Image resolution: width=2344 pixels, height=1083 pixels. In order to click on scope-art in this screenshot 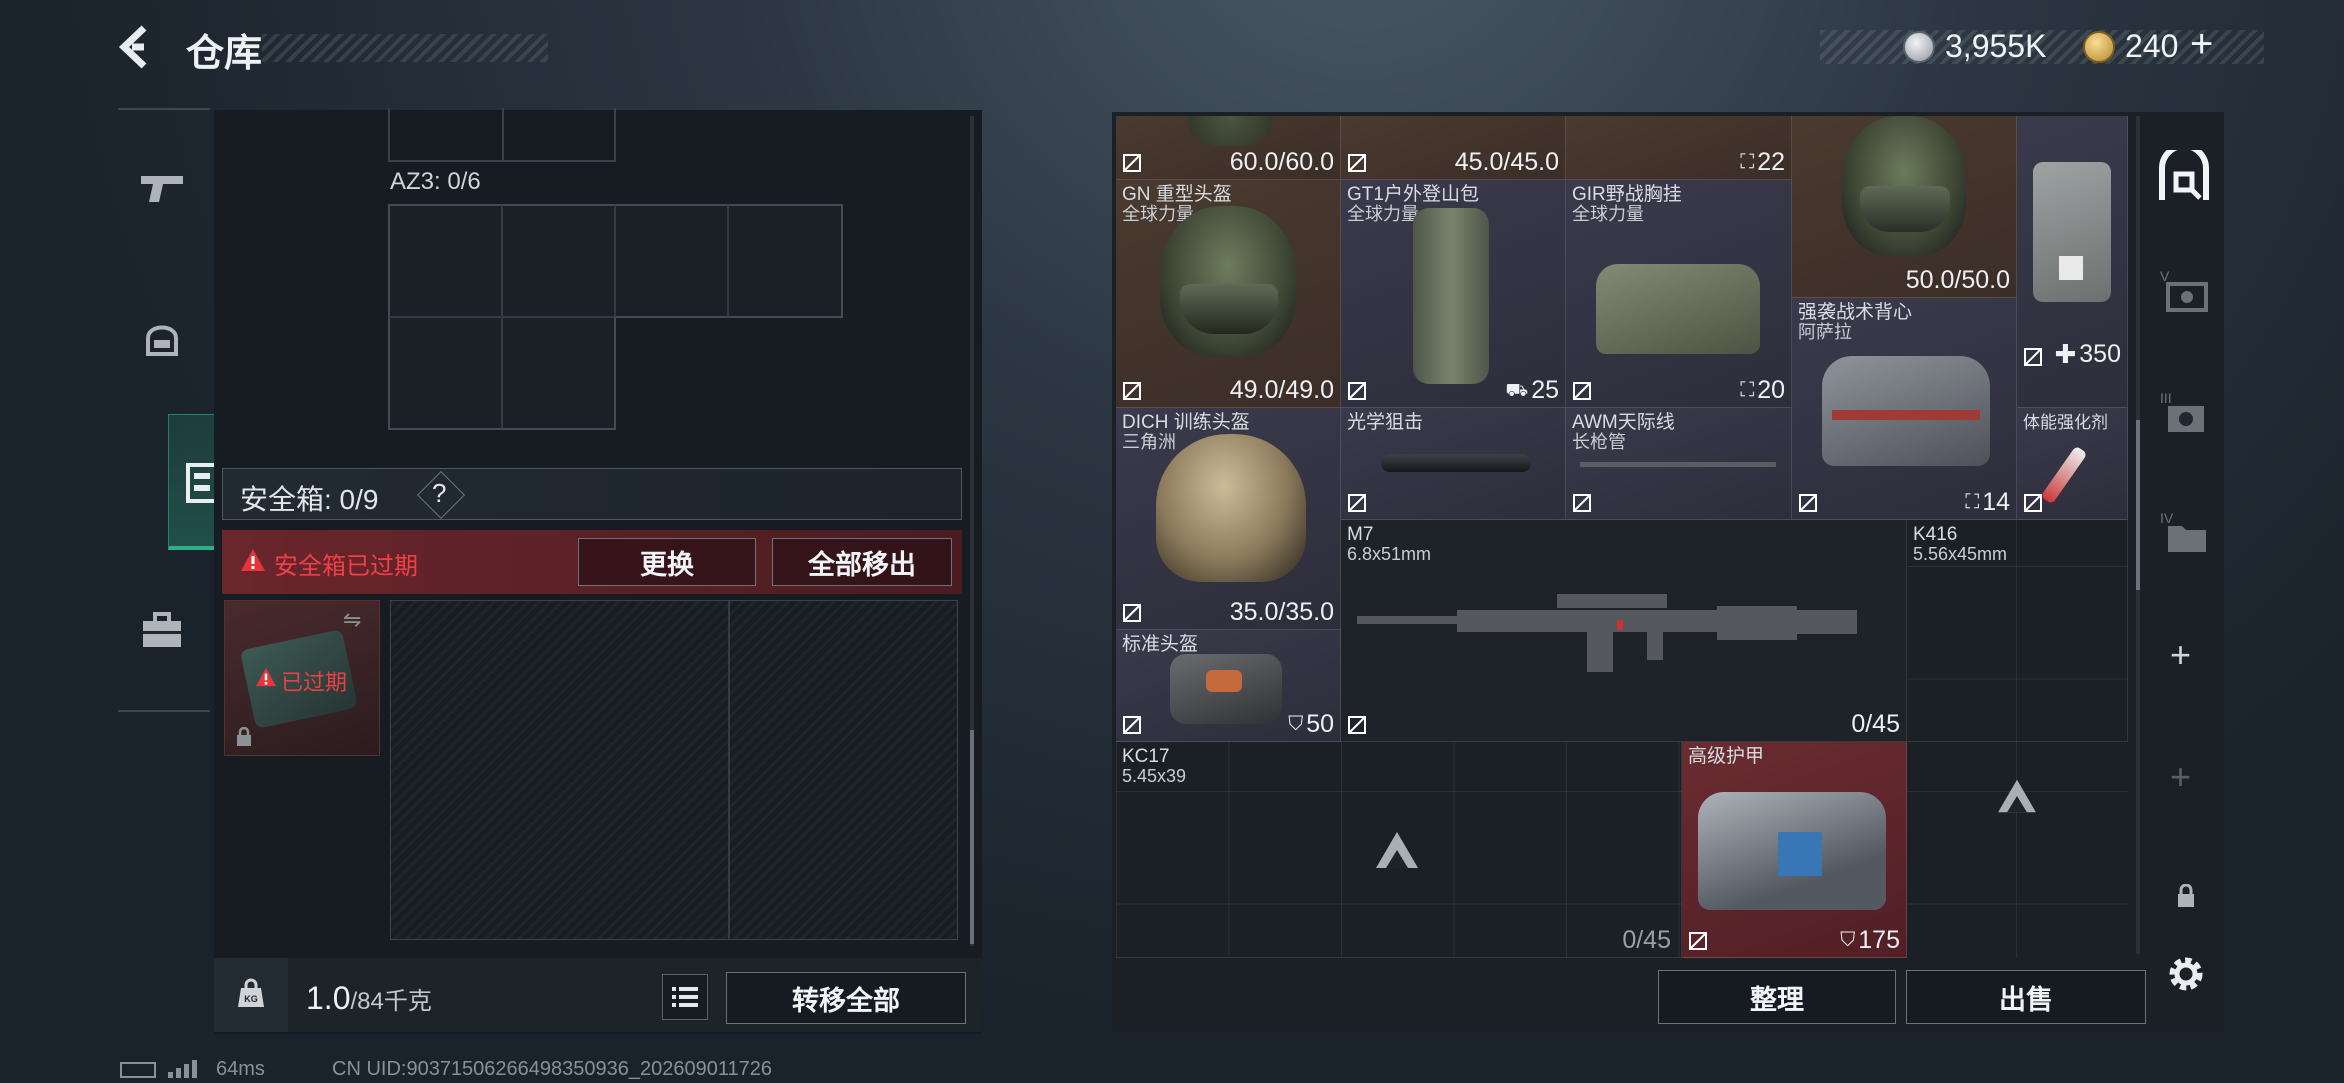, I will do `click(1456, 463)`.